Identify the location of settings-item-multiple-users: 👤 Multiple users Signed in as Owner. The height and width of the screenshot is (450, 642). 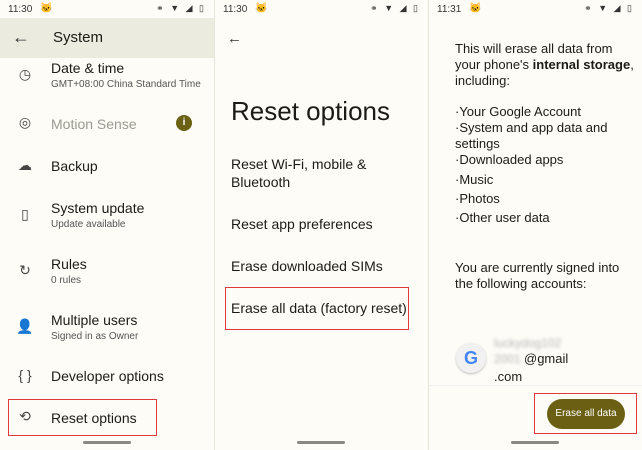
(107, 328).